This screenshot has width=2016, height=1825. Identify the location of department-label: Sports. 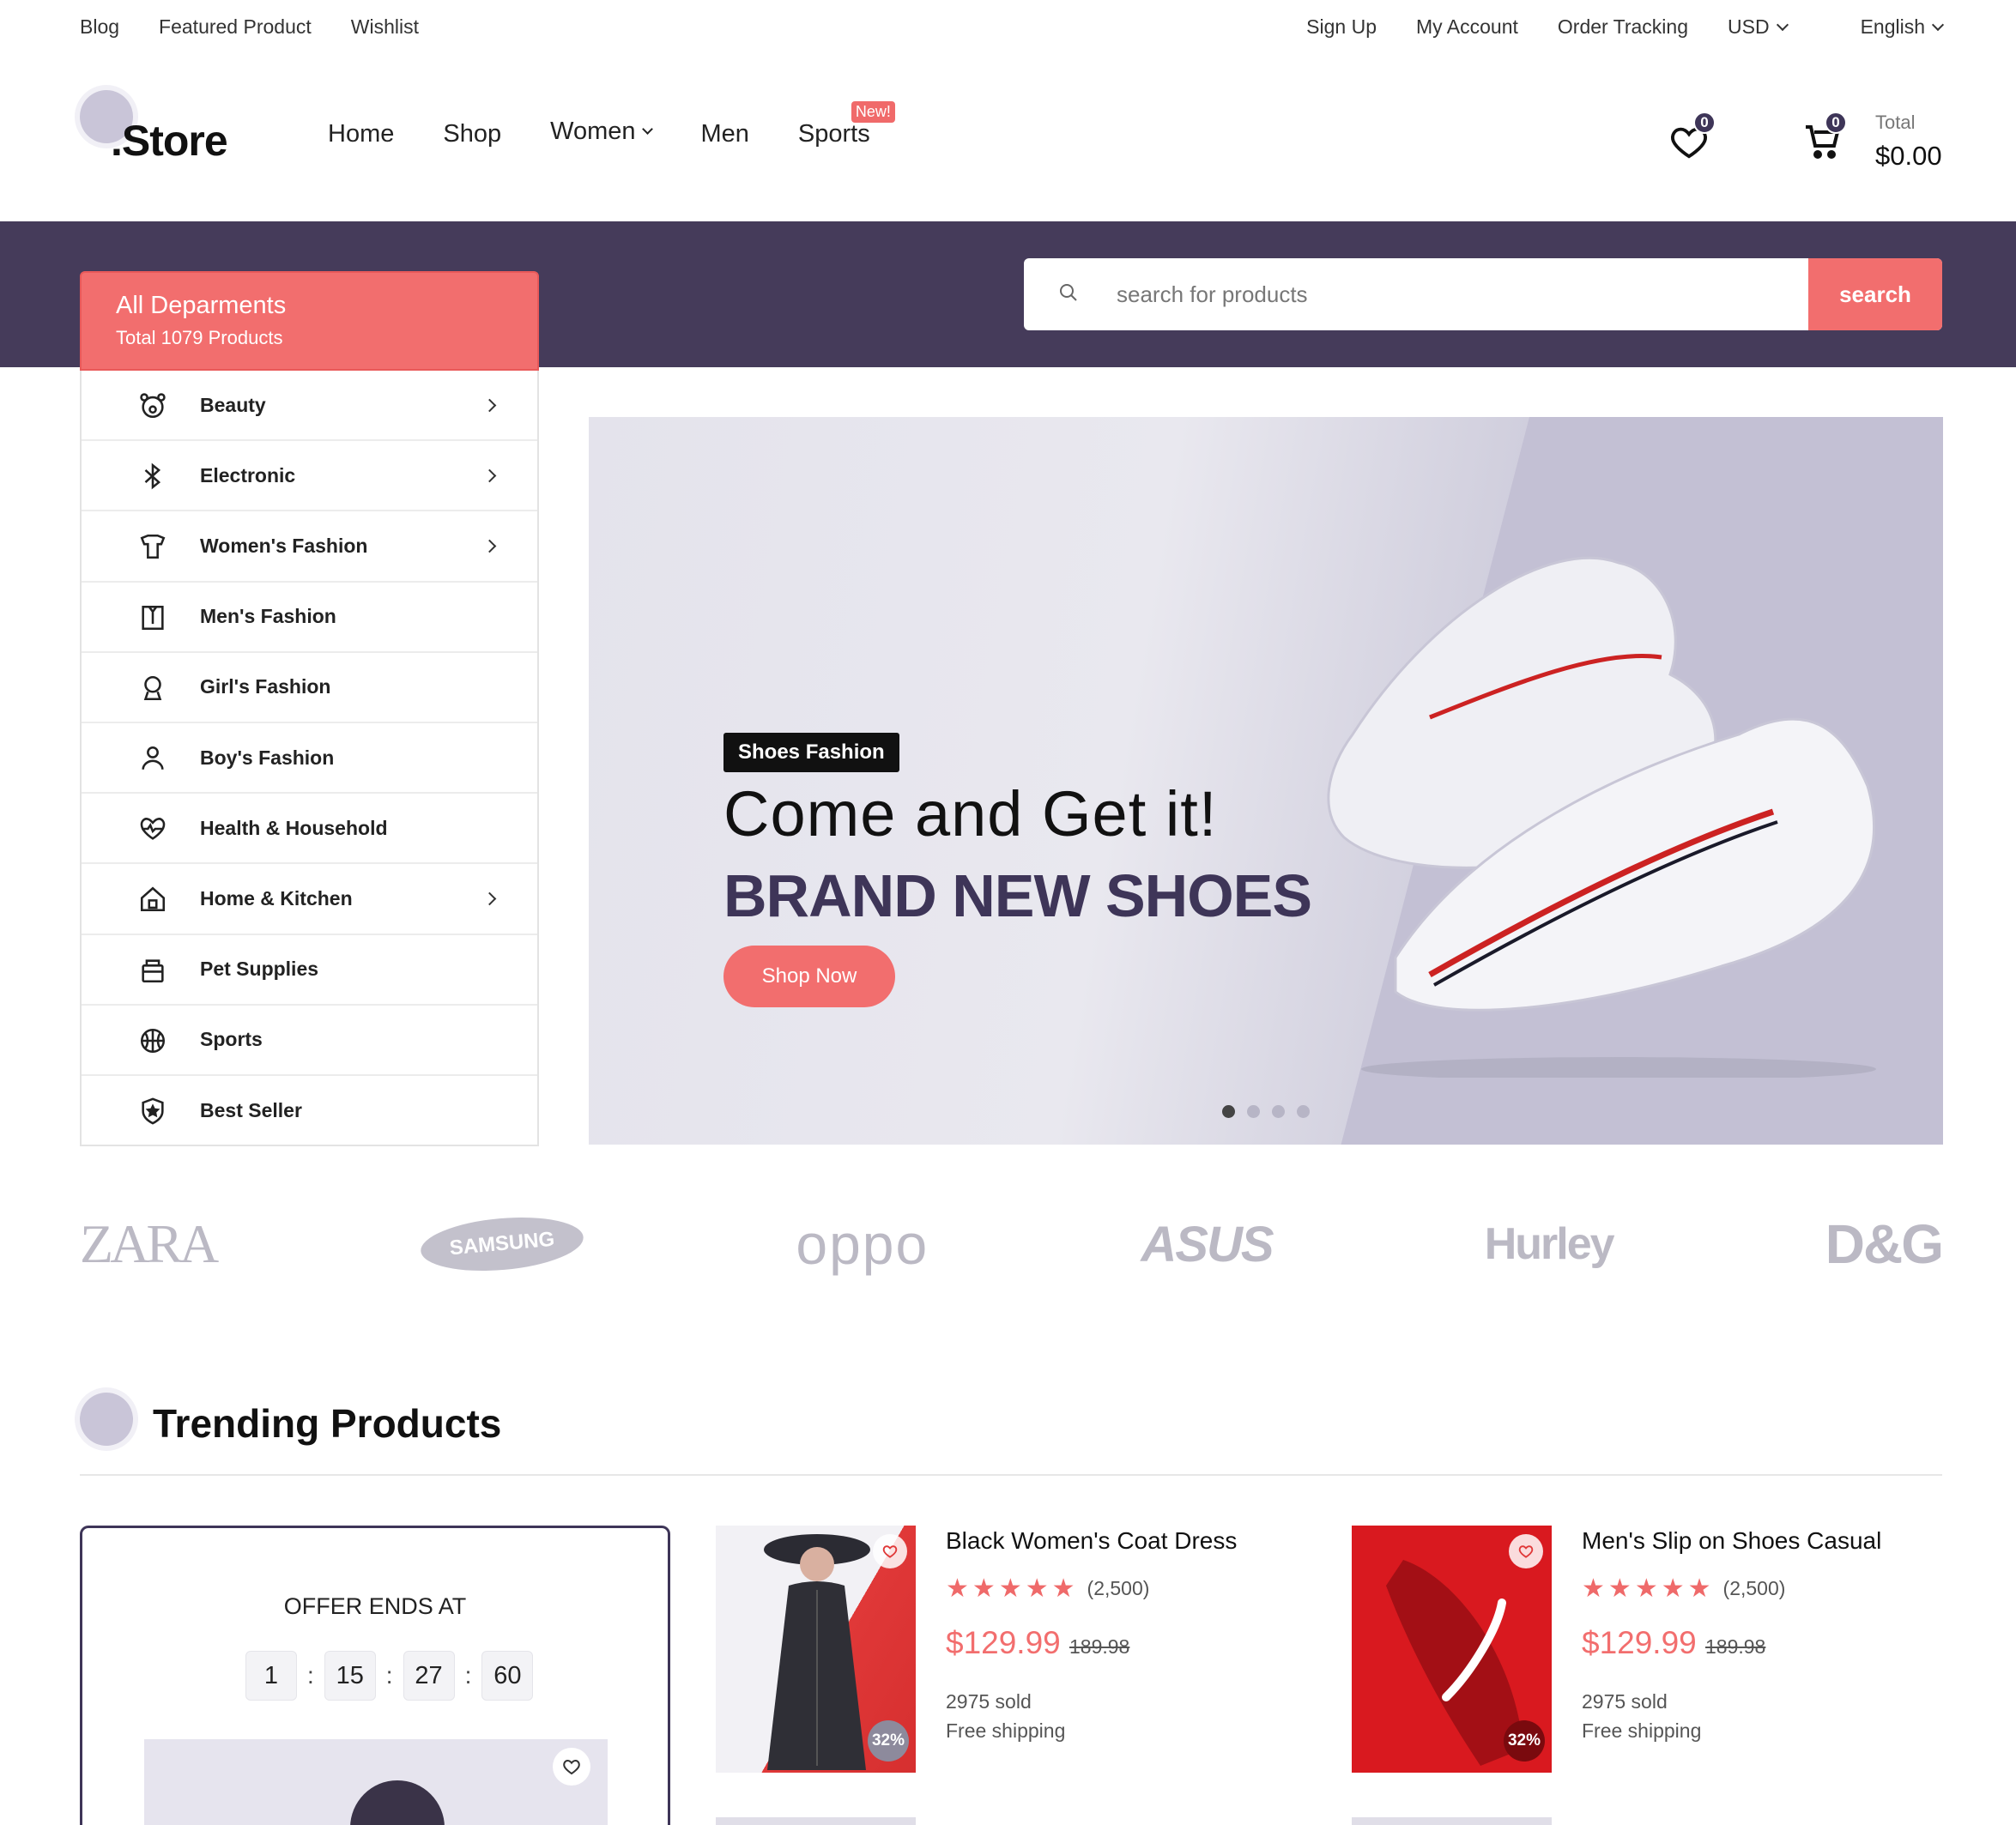
(231, 1039).